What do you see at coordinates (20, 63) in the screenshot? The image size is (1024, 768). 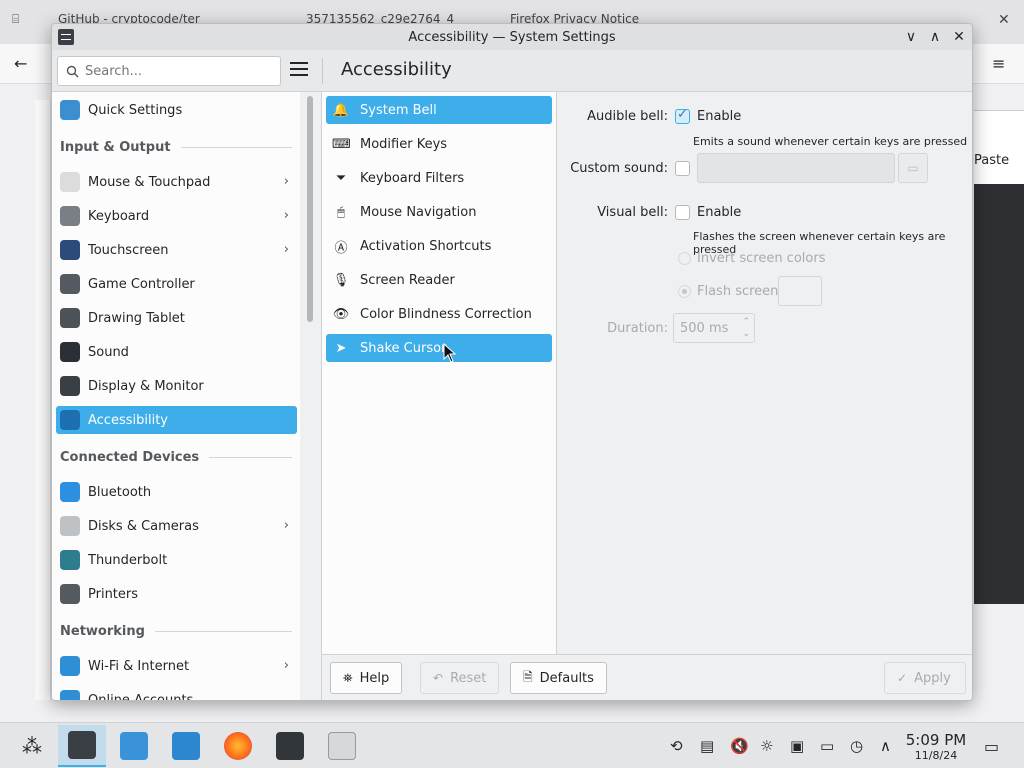 I see `back-arrow-icon: ←` at bounding box center [20, 63].